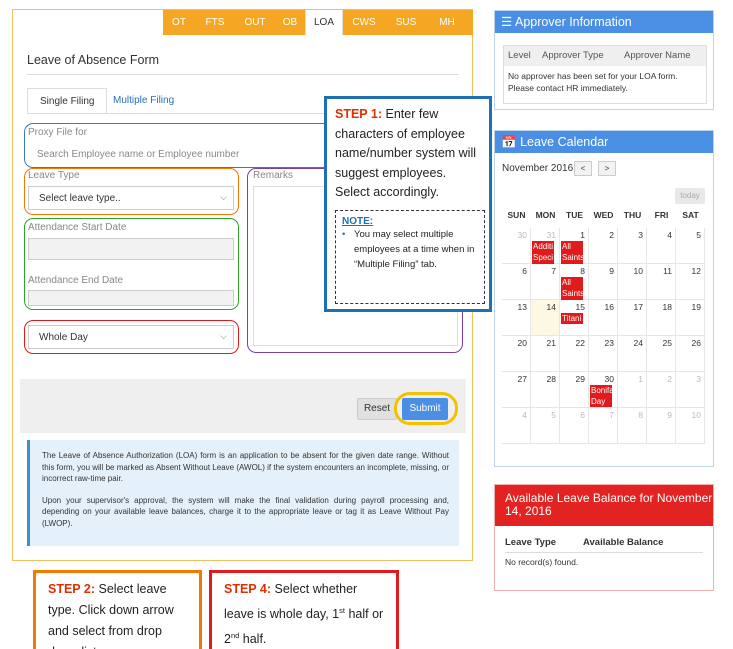  Describe the element at coordinates (638, 307) in the screenshot. I see `calendar-day-number: 17` at that location.